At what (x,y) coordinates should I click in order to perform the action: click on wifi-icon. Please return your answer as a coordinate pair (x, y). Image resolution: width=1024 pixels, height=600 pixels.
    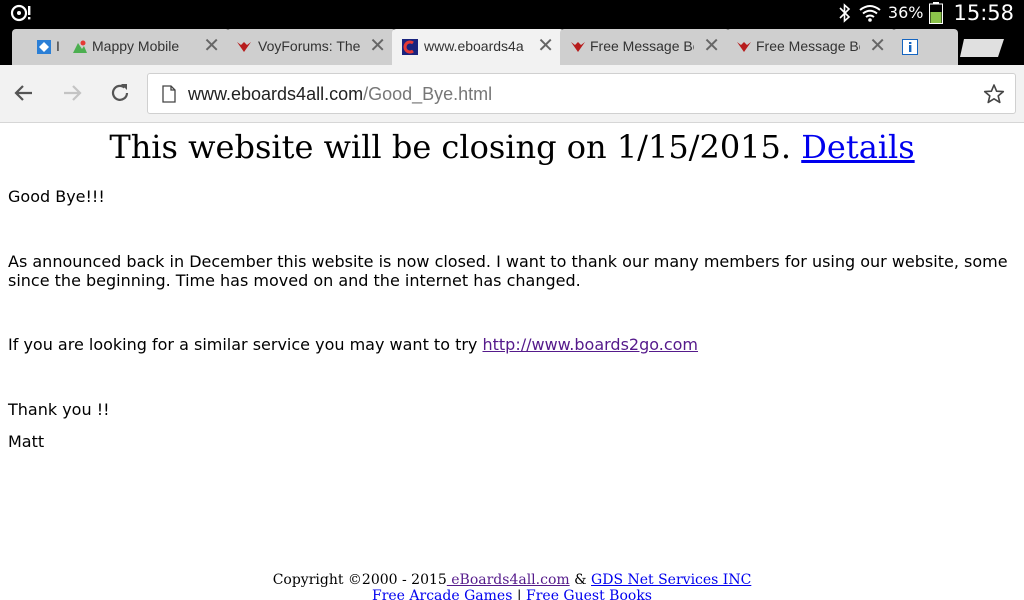
    Looking at the image, I should click on (870, 13).